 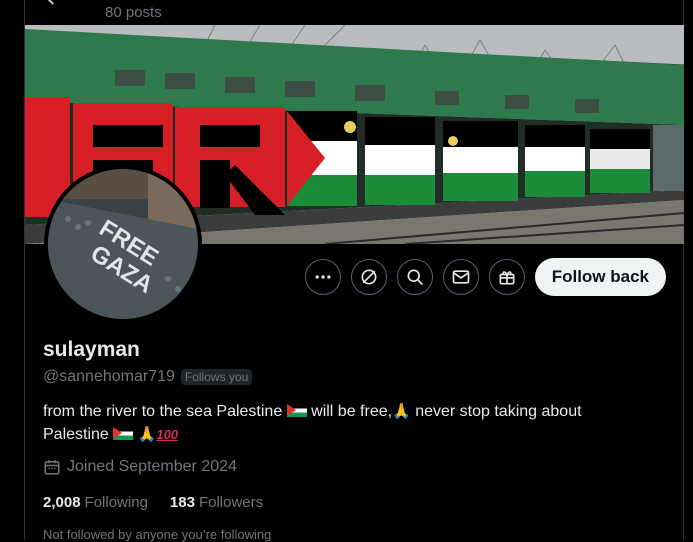 I want to click on back-arrow-icon, so click(x=53, y=4).